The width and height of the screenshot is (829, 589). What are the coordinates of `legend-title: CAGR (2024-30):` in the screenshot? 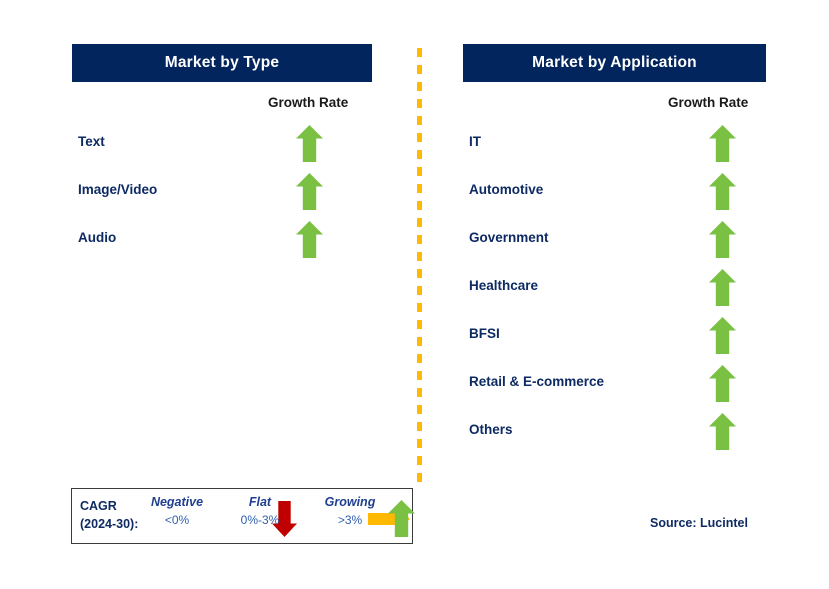 It's located at (109, 515).